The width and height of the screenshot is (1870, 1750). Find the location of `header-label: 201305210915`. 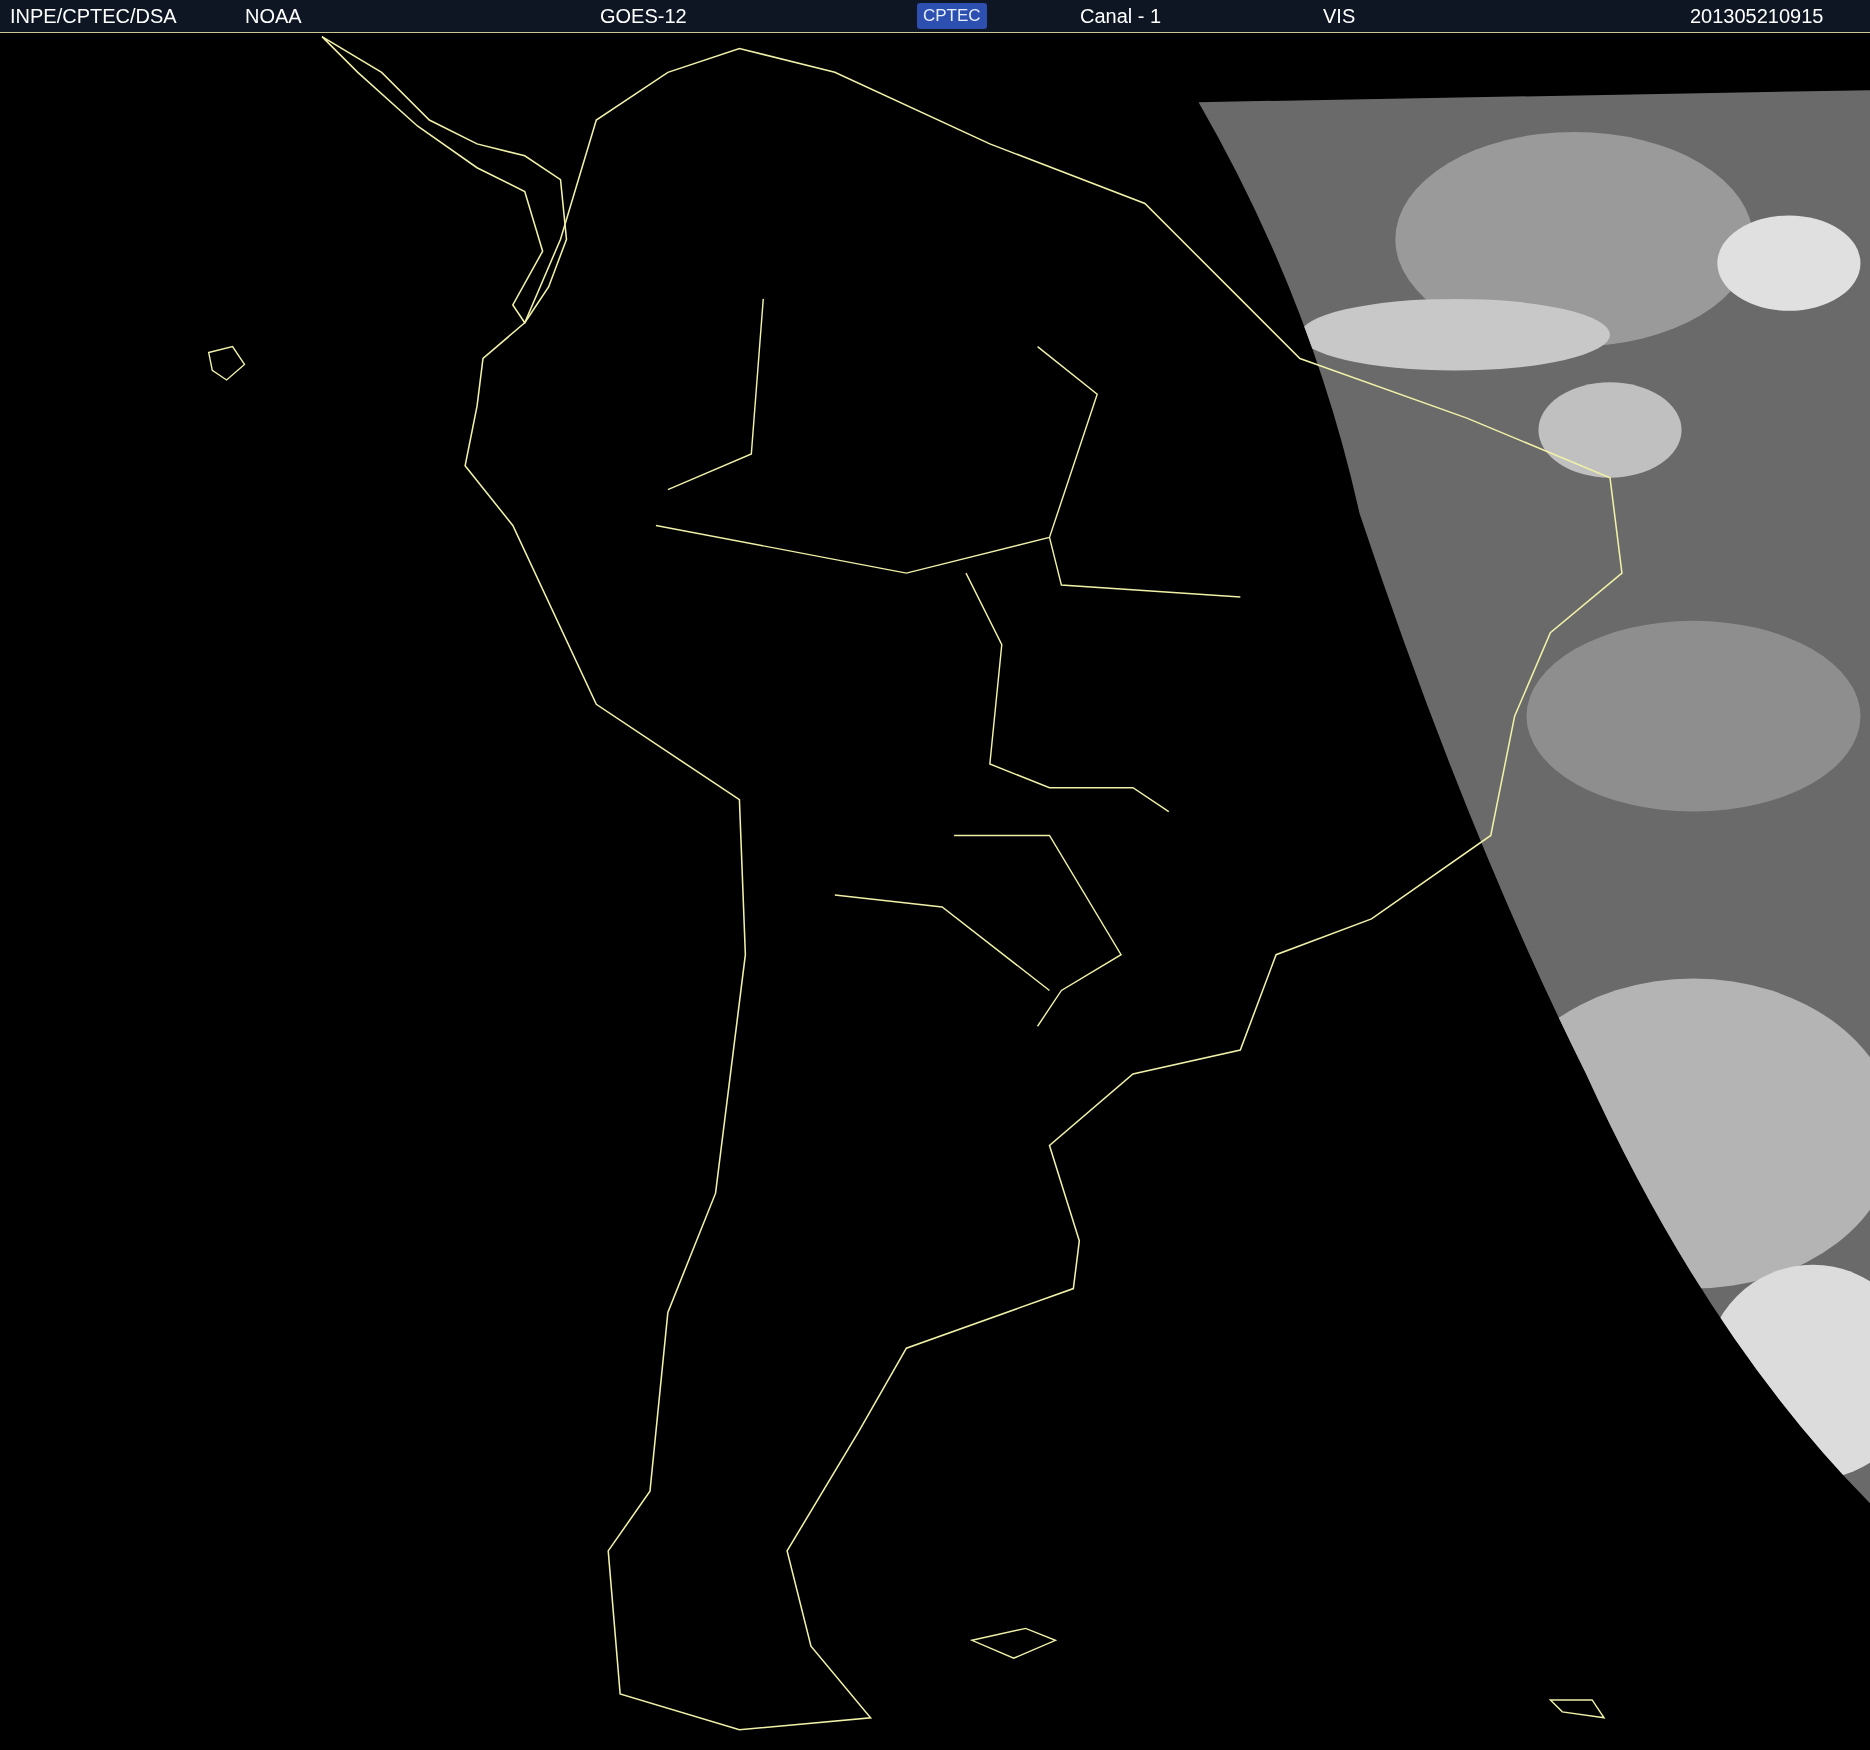

header-label: 201305210915 is located at coordinates (1757, 16).